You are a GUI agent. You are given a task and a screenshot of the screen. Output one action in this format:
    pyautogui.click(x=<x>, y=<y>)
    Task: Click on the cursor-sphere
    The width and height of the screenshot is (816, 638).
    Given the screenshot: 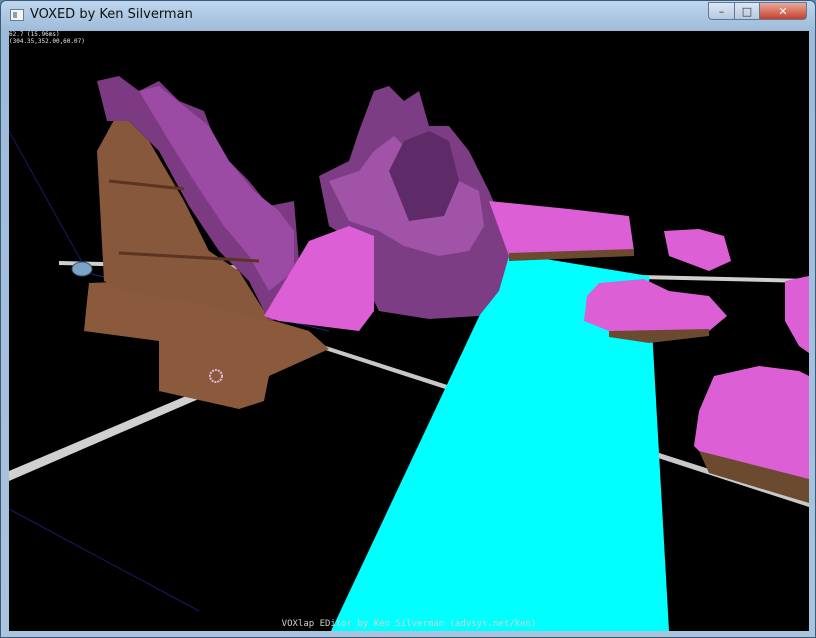 What is the action you would take?
    pyautogui.click(x=82, y=269)
    